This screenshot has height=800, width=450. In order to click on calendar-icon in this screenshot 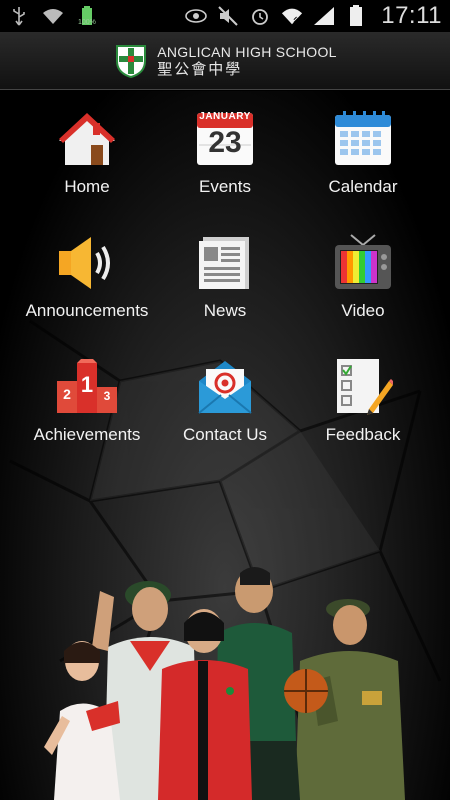, I will do `click(363, 138)`.